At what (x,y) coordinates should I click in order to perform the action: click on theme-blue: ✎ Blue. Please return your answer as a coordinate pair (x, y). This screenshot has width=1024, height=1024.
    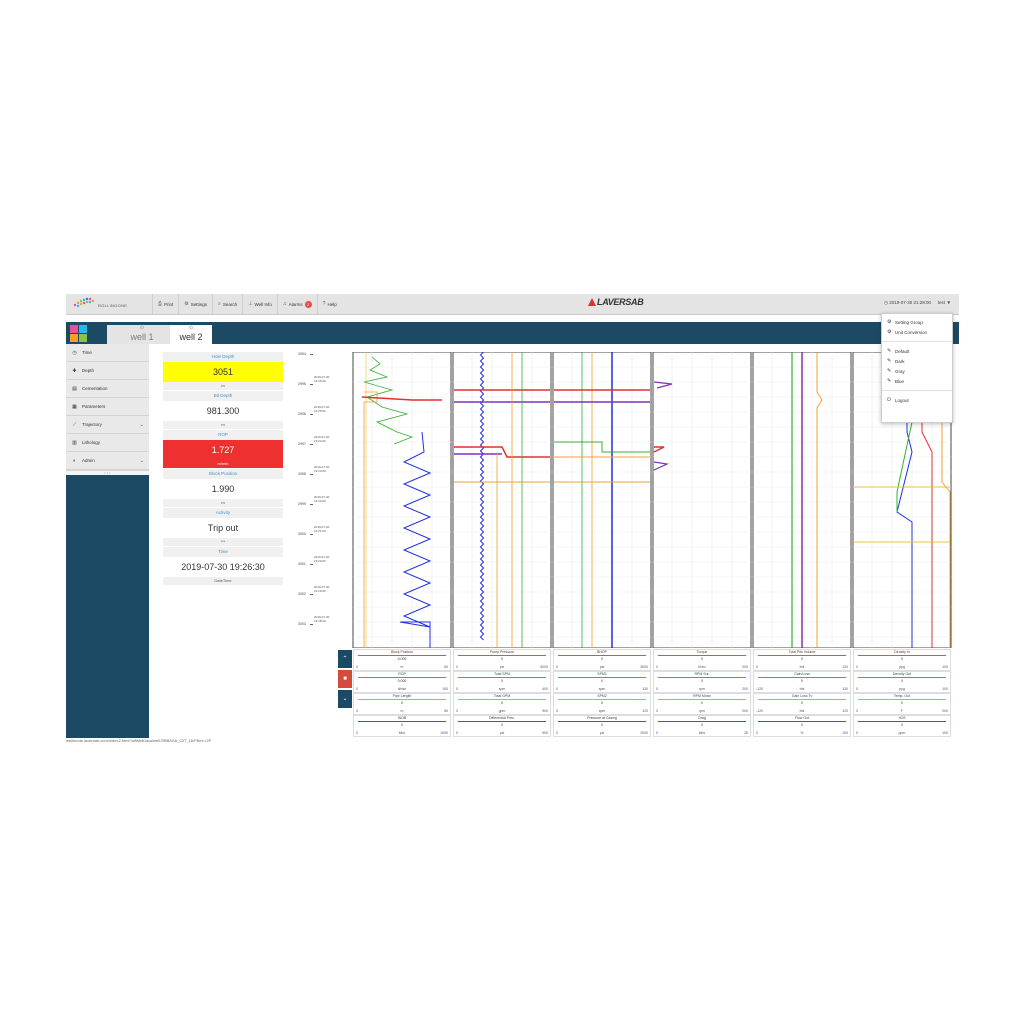
    Looking at the image, I should click on (917, 381).